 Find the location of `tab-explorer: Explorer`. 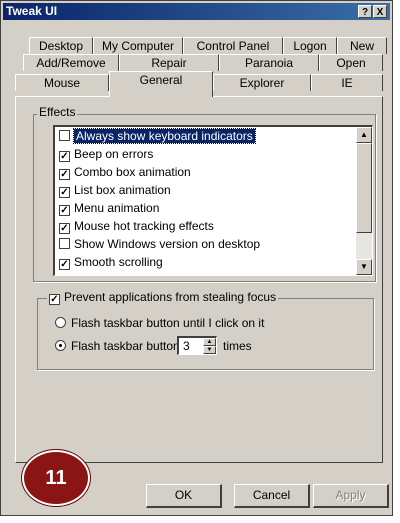

tab-explorer: Explorer is located at coordinates (262, 82).